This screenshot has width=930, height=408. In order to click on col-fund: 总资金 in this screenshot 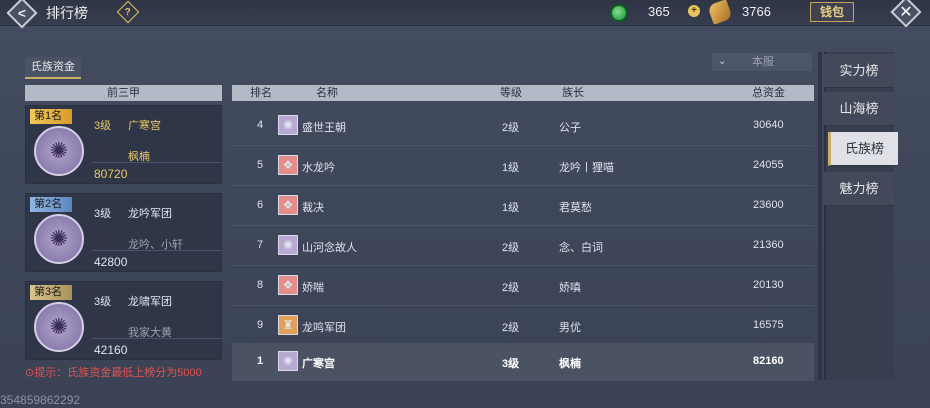, I will do `click(768, 93)`.